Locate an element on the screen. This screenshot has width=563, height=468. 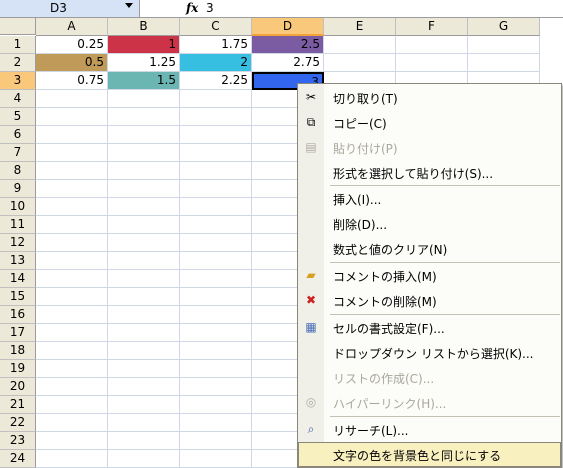
chevron-down-icon is located at coordinates (129, 5).